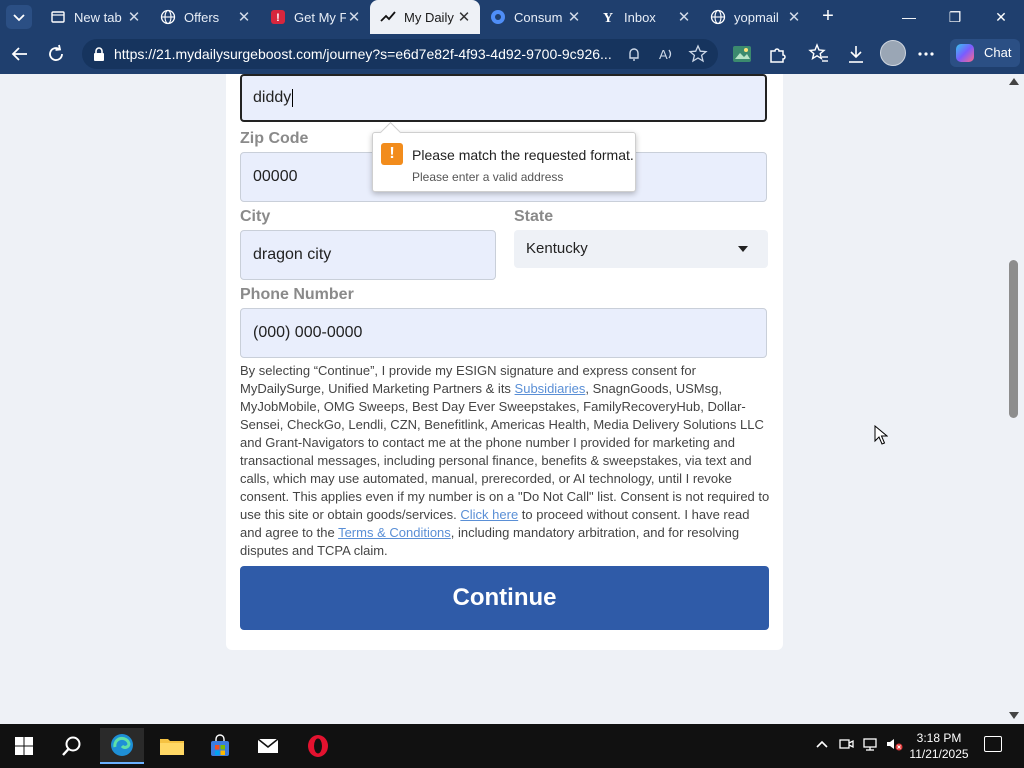 Image resolution: width=1024 pixels, height=768 pixels. I want to click on refresh-icon, so click(56, 52).